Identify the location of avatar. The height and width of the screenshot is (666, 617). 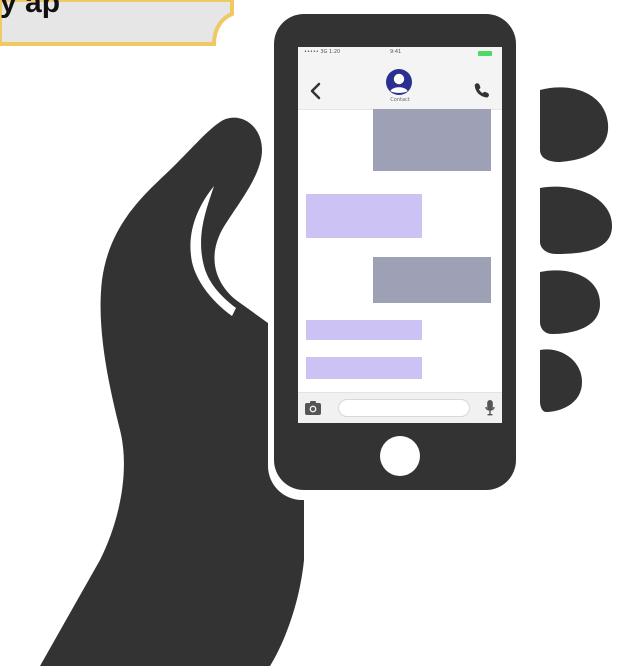
(399, 82).